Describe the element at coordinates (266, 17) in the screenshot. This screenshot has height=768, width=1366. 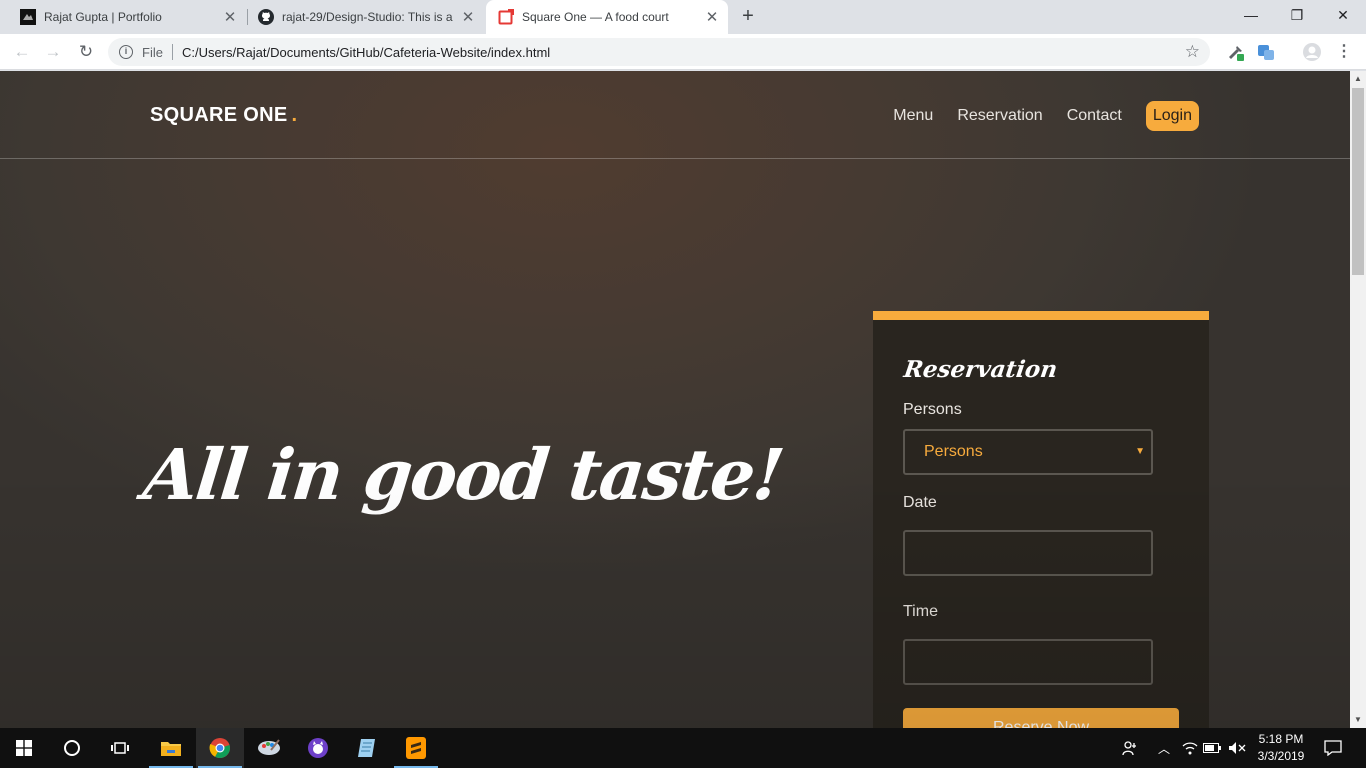
I see `github-icon` at that location.